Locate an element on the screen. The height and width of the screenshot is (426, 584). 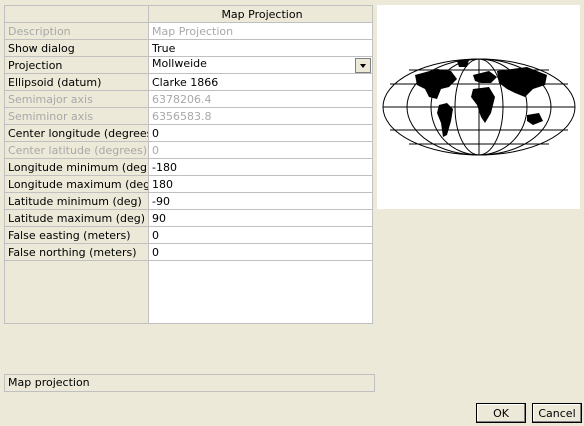
property-row: Longitude minimum (deg) -180 is located at coordinates (188, 167).